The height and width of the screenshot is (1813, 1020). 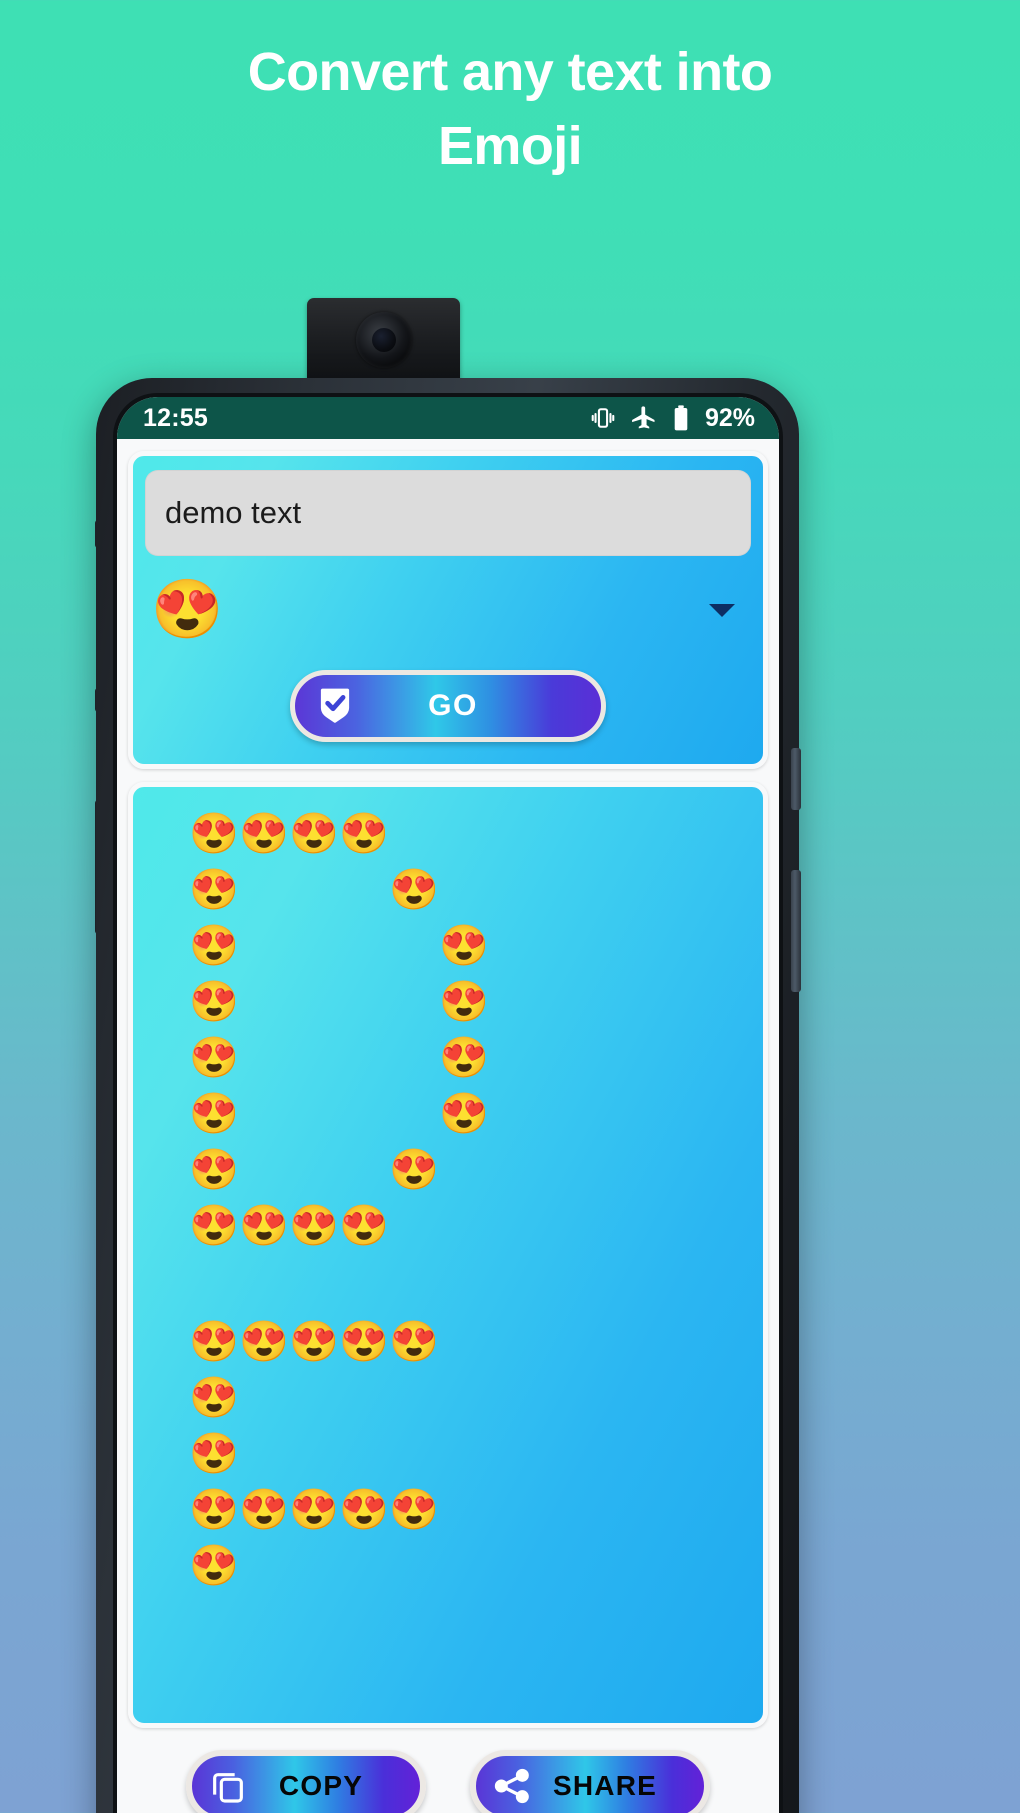 I want to click on airplane-mode-icon, so click(x=644, y=418).